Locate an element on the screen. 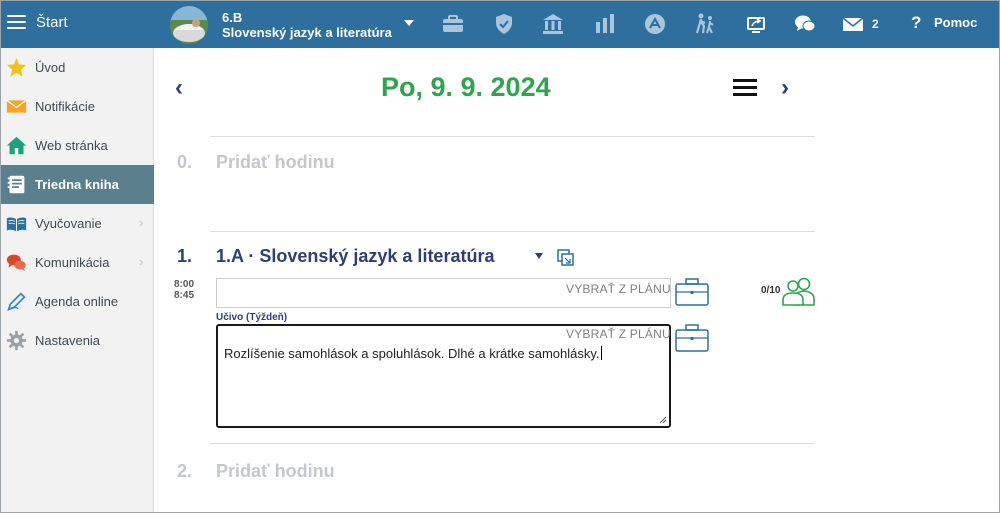  copy-lesson-icon is located at coordinates (566, 258).